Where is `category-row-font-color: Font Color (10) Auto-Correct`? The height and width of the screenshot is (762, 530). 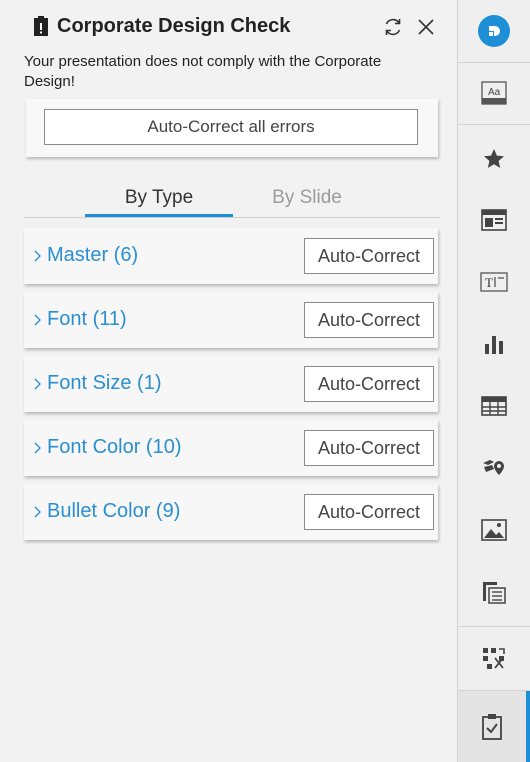 category-row-font-color: Font Color (10) Auto-Correct is located at coordinates (231, 448).